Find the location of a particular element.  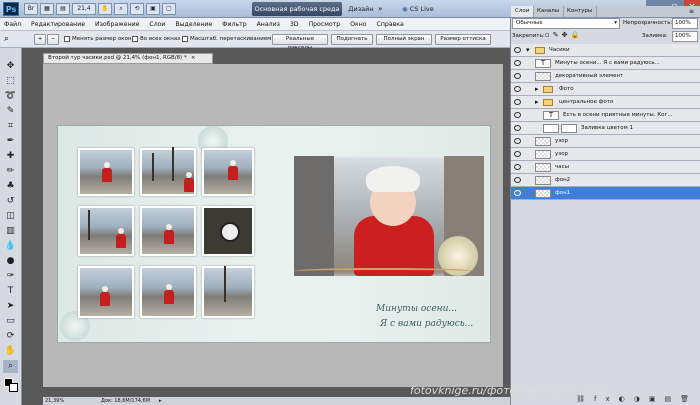

menu-window: Окно is located at coordinates (358, 24).